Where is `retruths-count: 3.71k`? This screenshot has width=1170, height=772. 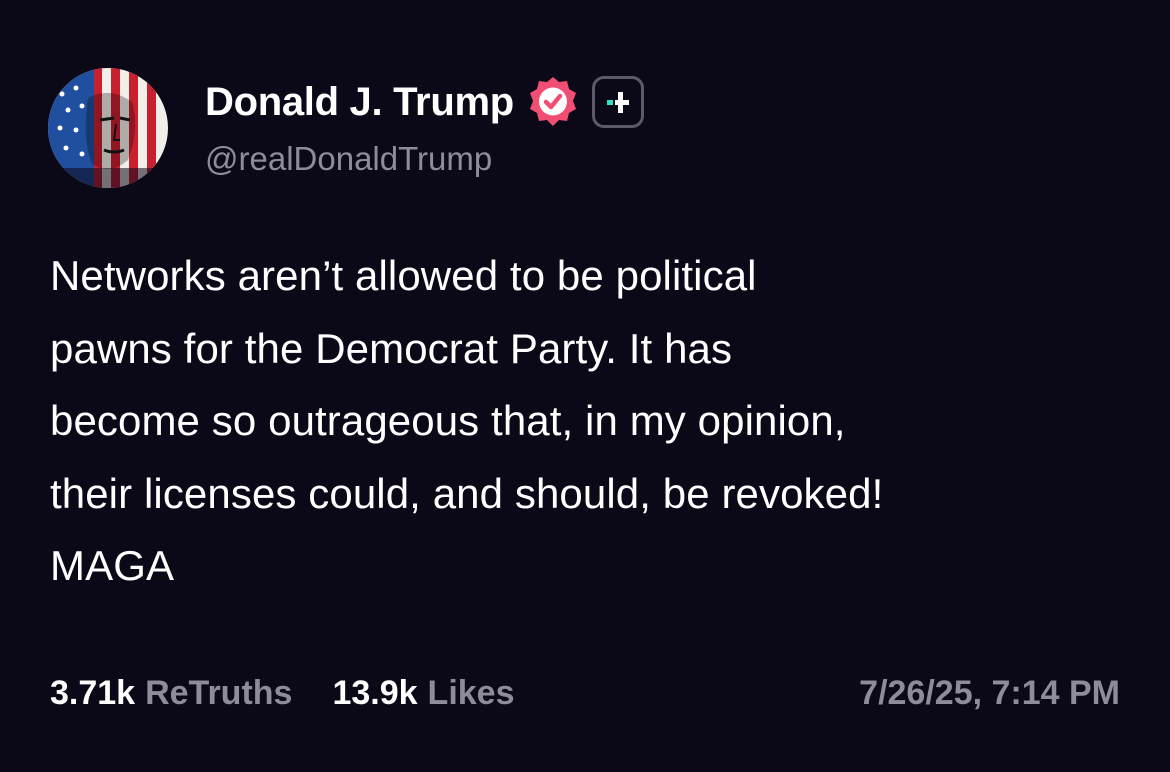 retruths-count: 3.71k is located at coordinates (93, 692).